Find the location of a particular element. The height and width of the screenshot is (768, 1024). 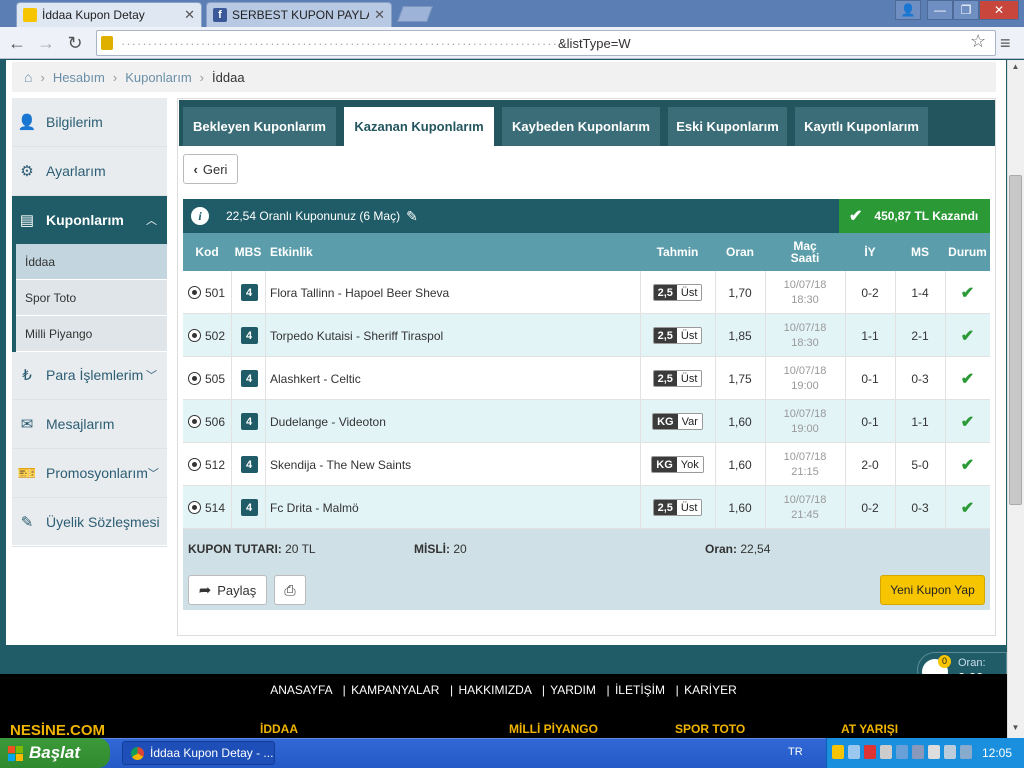

tab-kaybeden: Kaybeden Kuponlarım is located at coordinates (581, 126).